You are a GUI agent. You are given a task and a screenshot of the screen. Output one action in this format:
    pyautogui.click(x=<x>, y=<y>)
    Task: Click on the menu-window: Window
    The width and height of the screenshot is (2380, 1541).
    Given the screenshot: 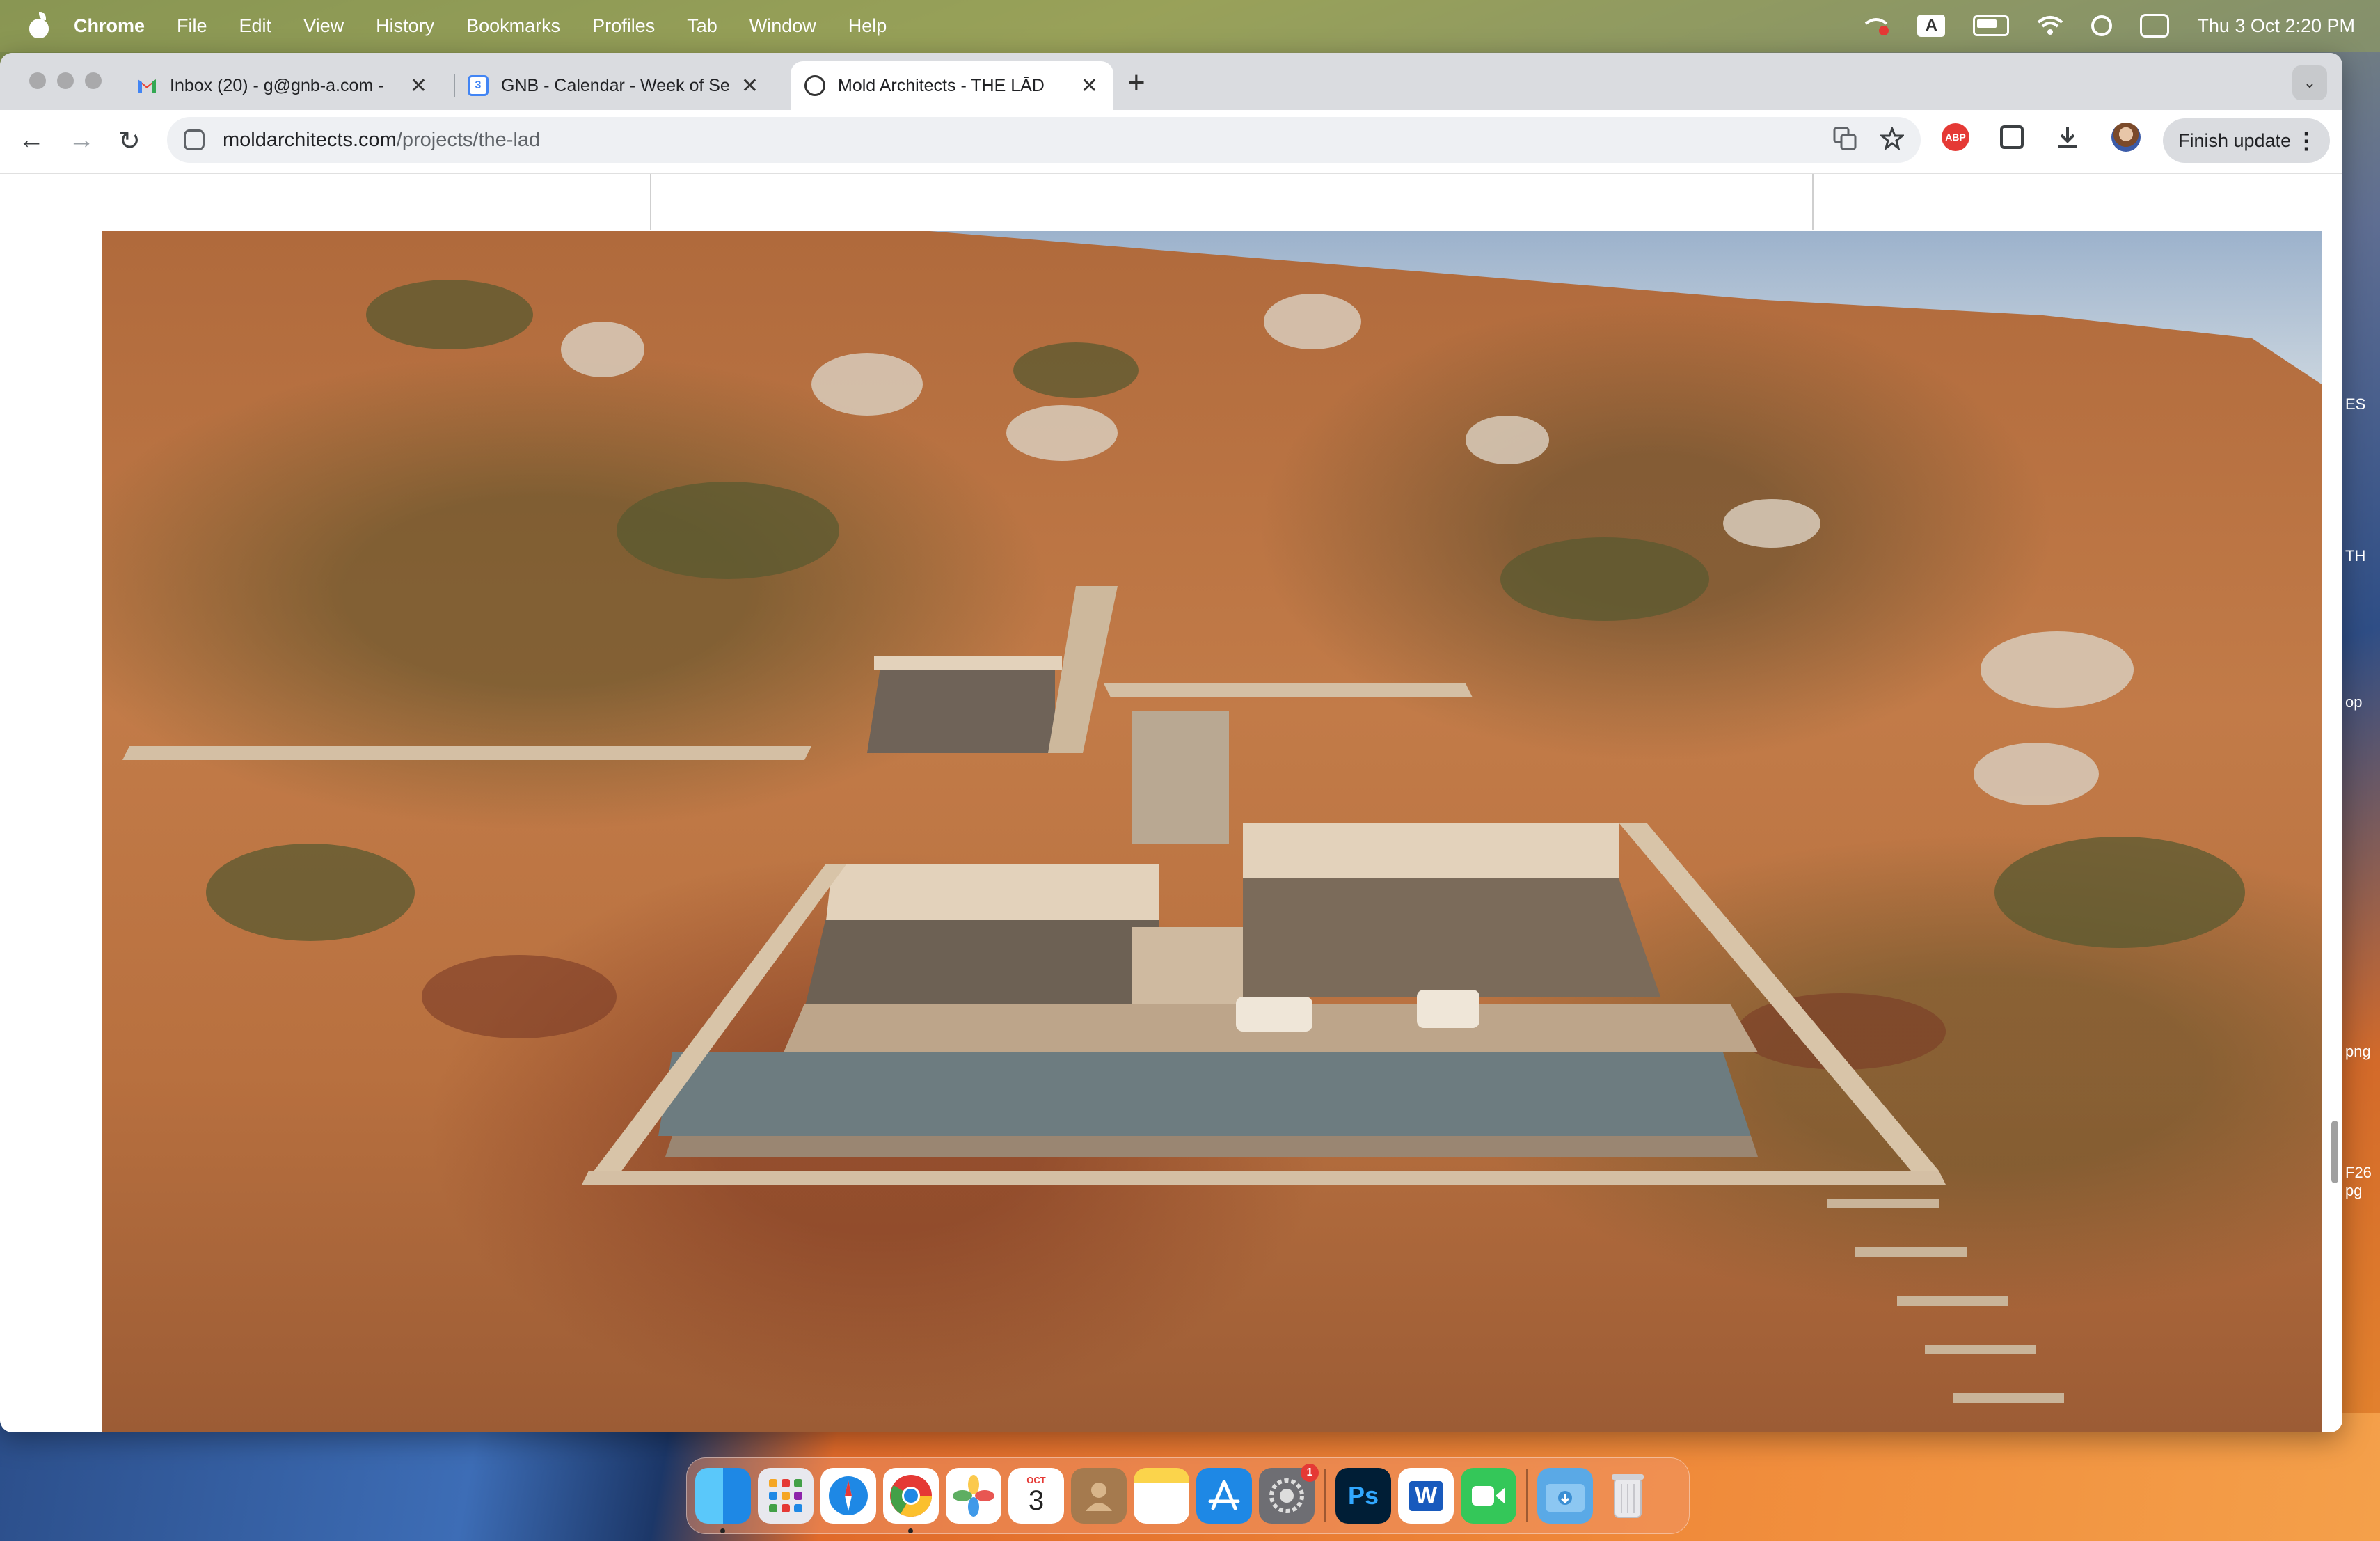 What is the action you would take?
    pyautogui.click(x=782, y=26)
    